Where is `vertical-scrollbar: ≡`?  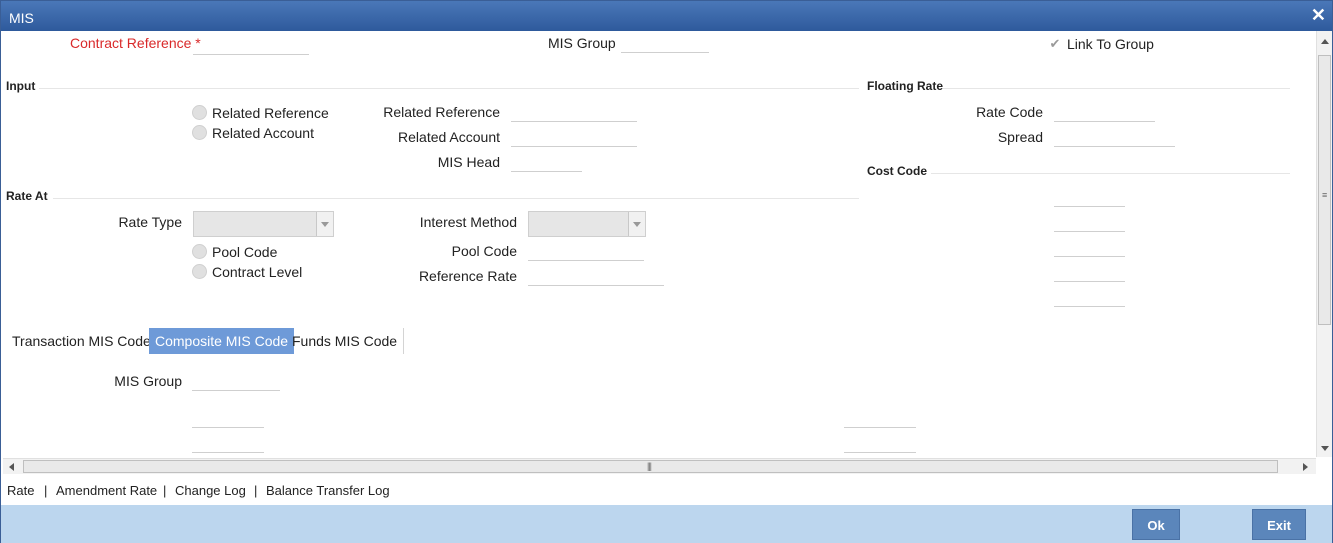
vertical-scrollbar: ≡ is located at coordinates (1324, 244).